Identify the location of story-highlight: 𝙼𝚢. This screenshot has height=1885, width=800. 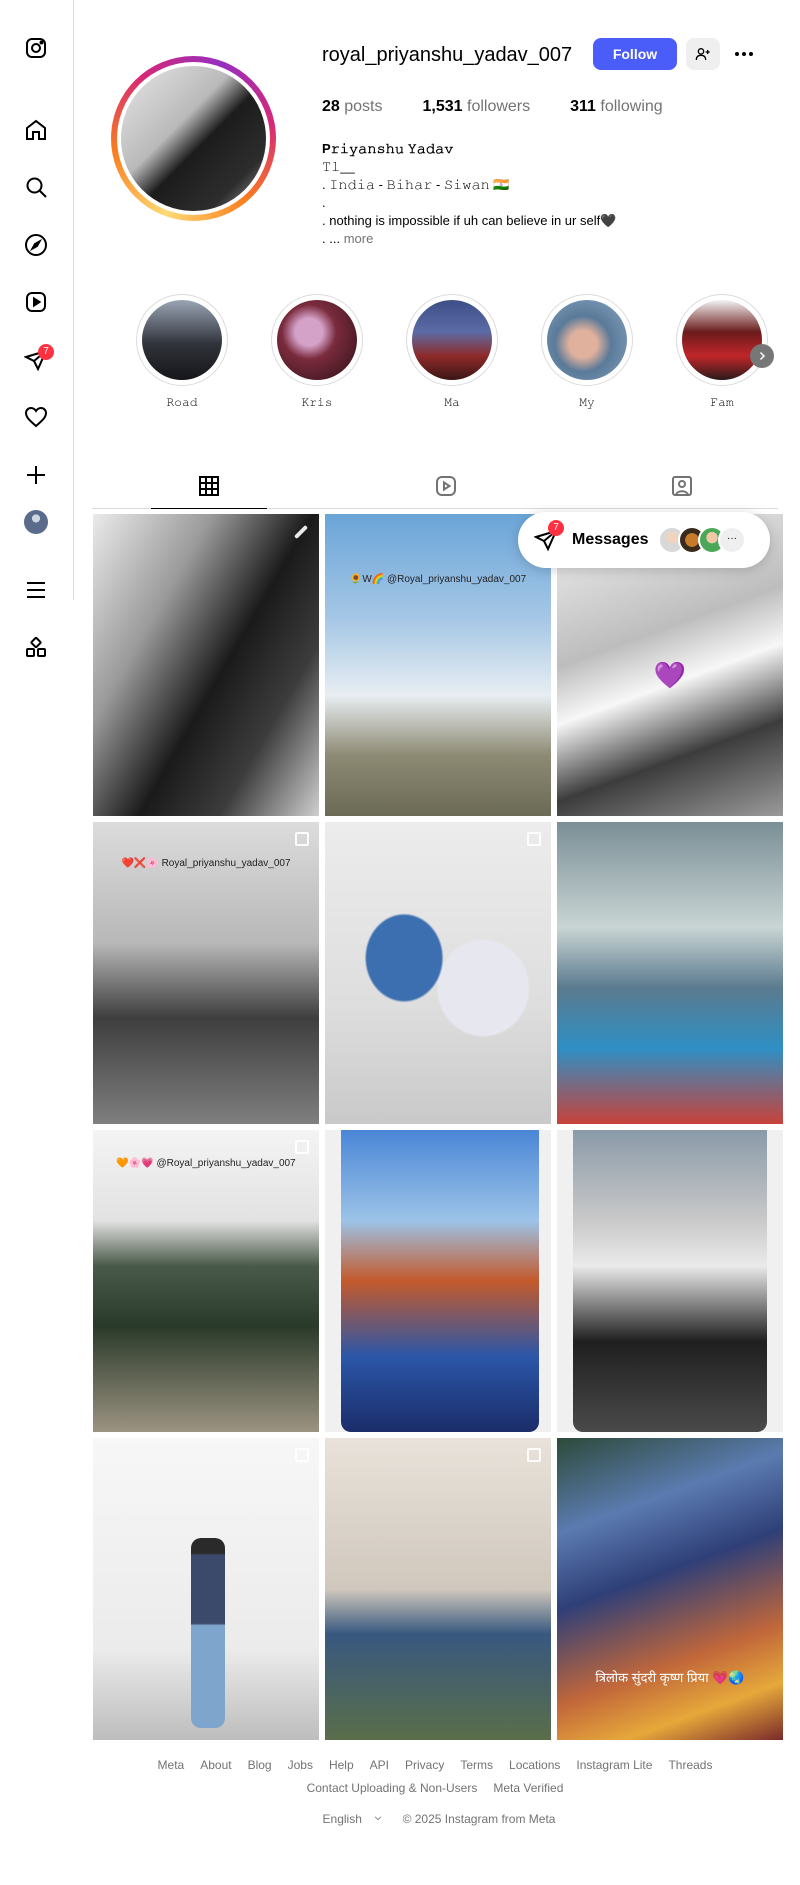
(587, 352).